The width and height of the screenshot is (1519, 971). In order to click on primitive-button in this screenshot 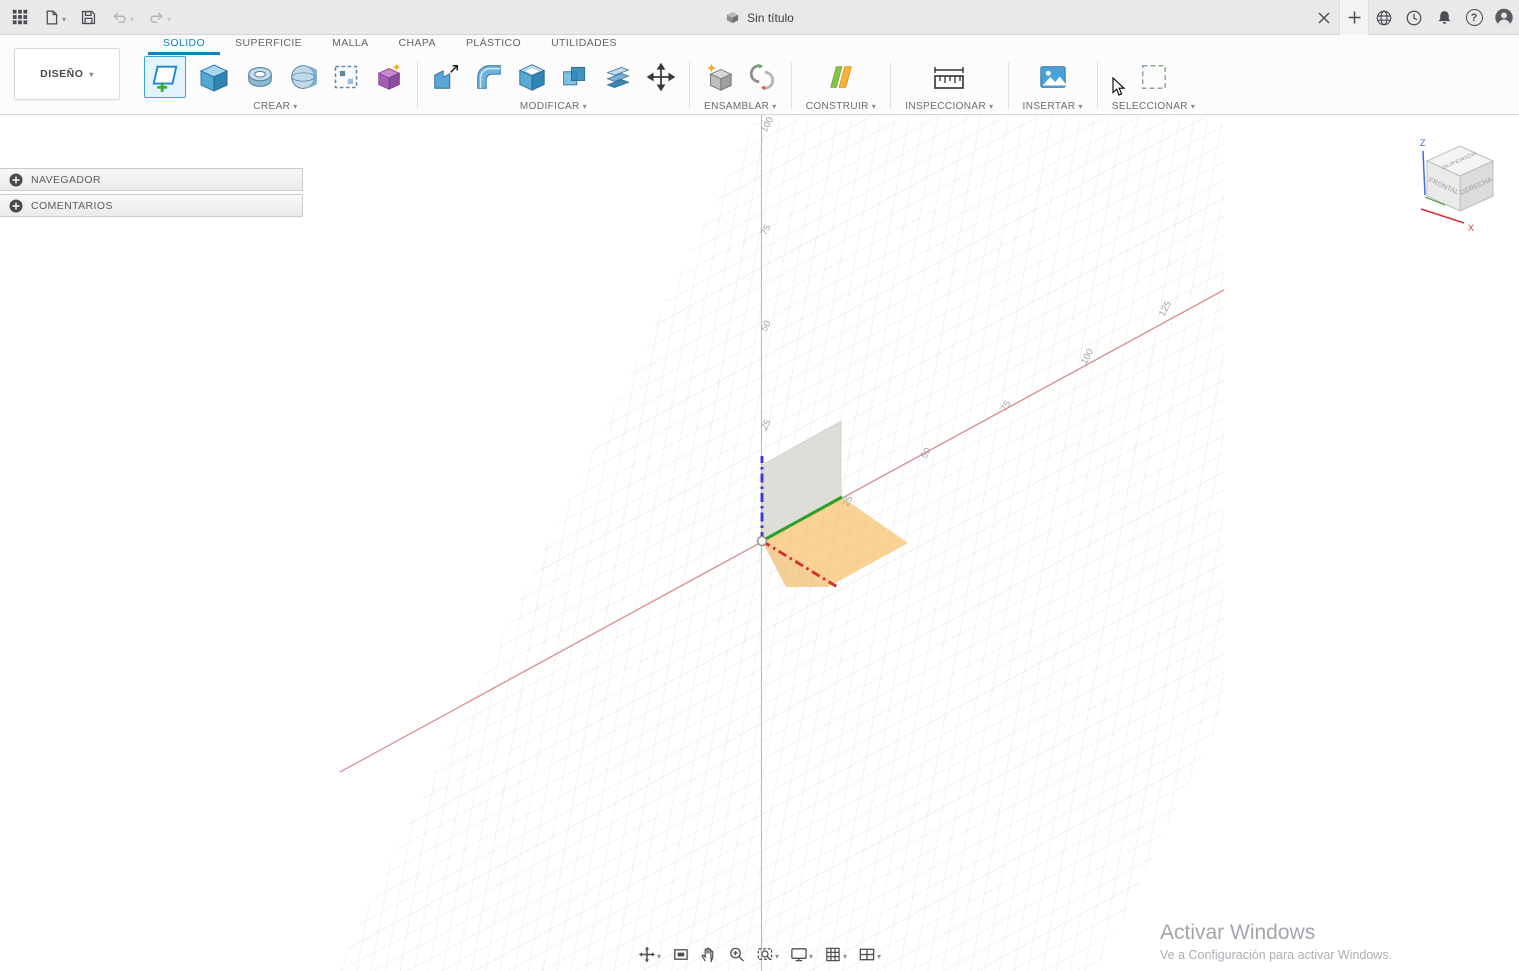, I will do `click(389, 77)`.